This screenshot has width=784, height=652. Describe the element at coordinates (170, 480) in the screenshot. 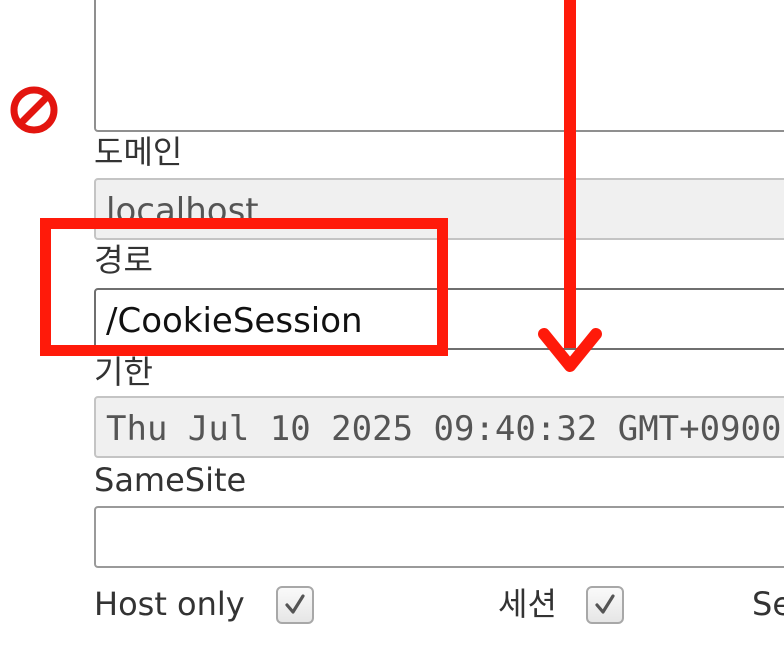

I see `samesite-label: SameSite` at that location.